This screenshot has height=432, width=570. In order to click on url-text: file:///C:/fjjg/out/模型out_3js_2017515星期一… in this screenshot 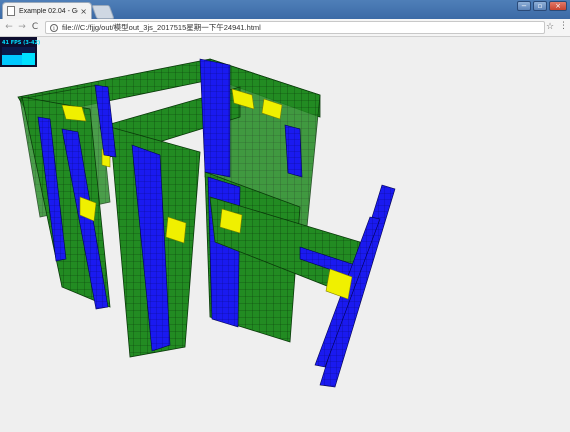, I will do `click(161, 27)`.